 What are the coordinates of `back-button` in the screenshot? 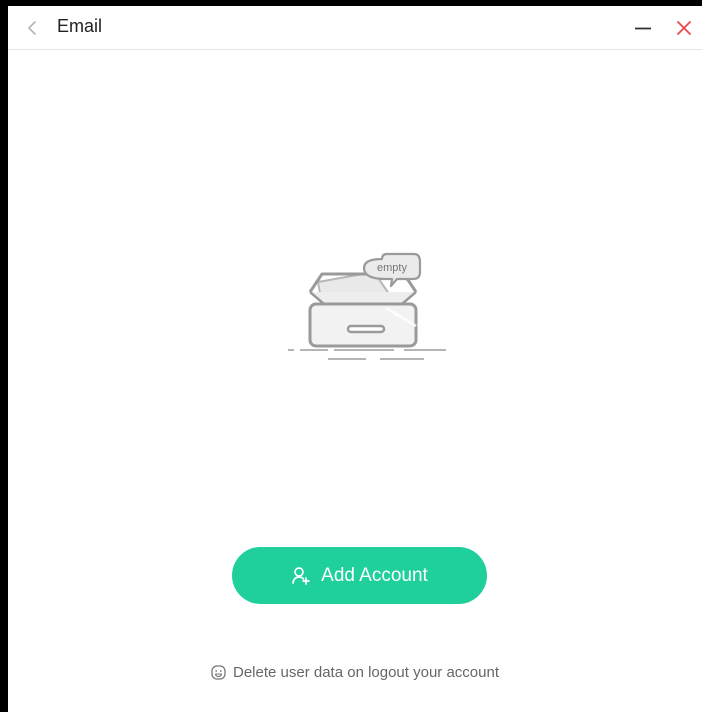 It's located at (33, 28).